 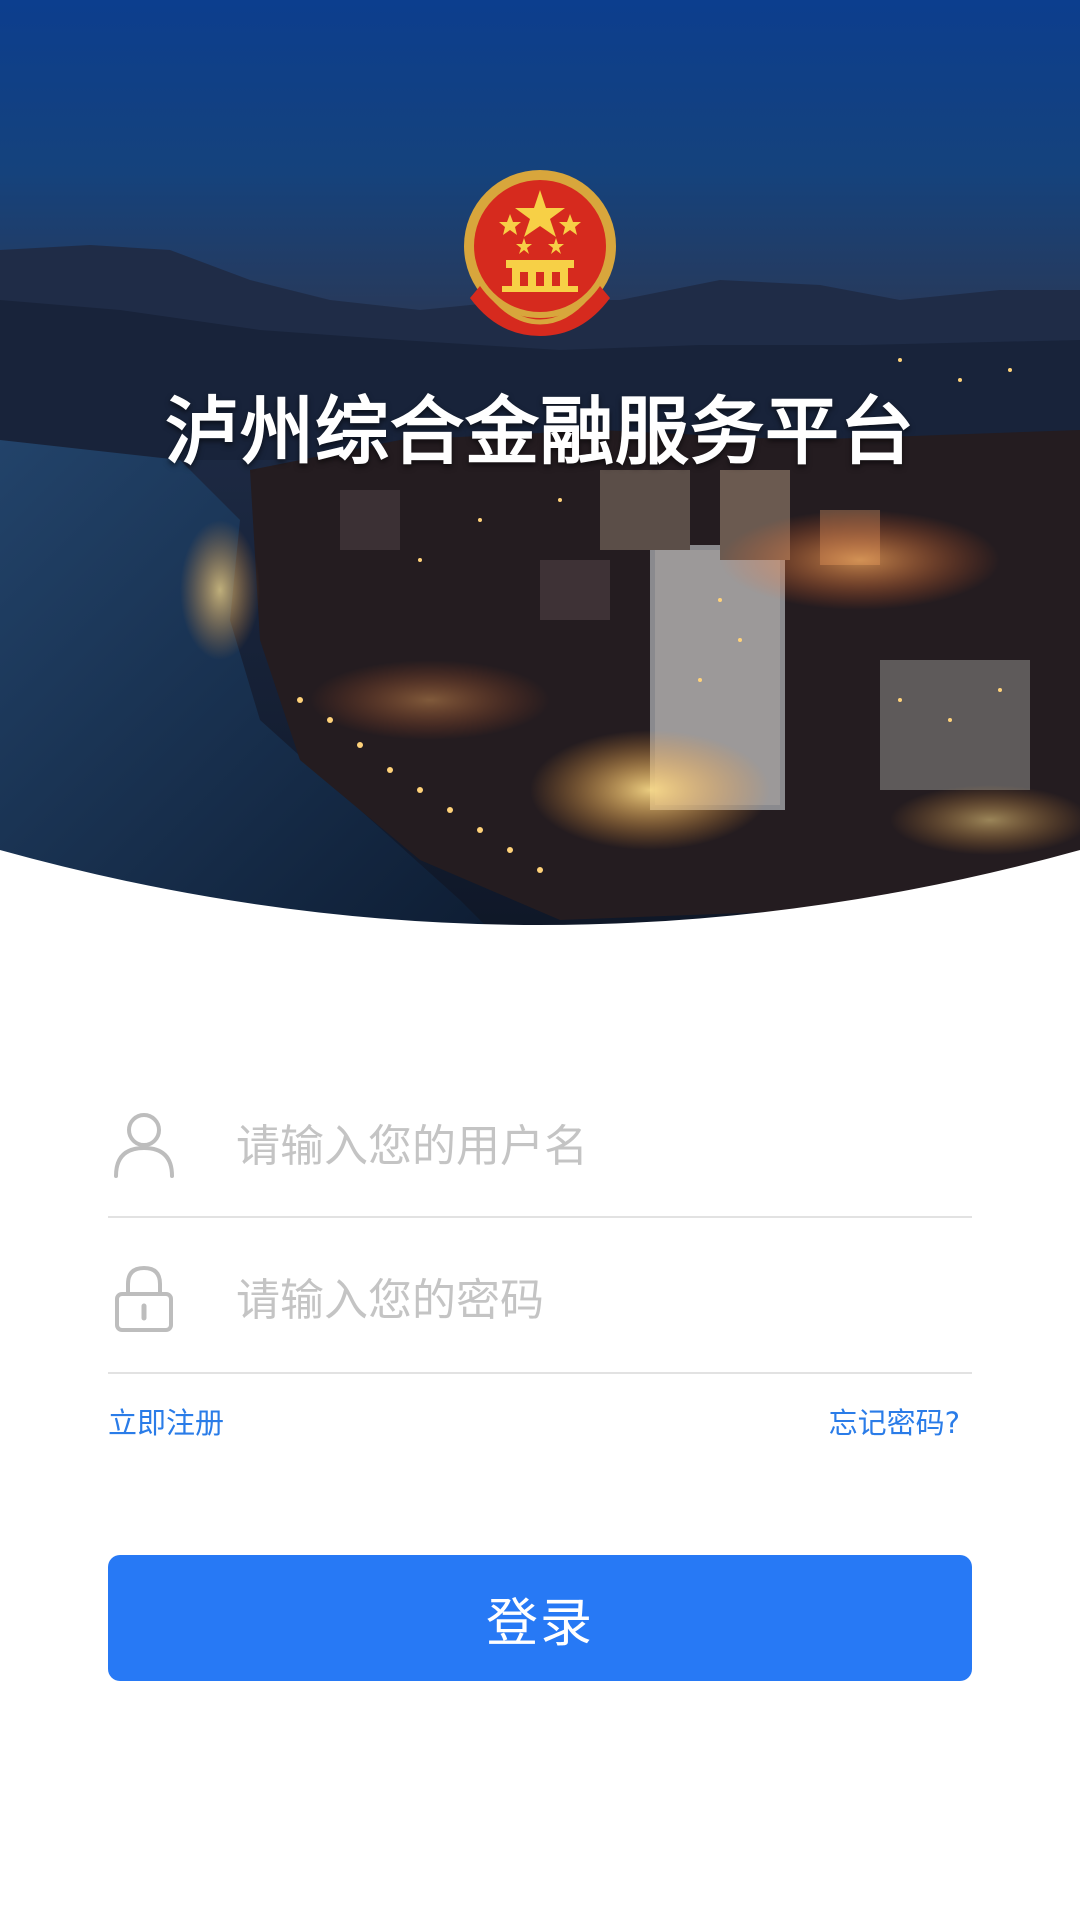 I want to click on user-icon, so click(x=144, y=1145).